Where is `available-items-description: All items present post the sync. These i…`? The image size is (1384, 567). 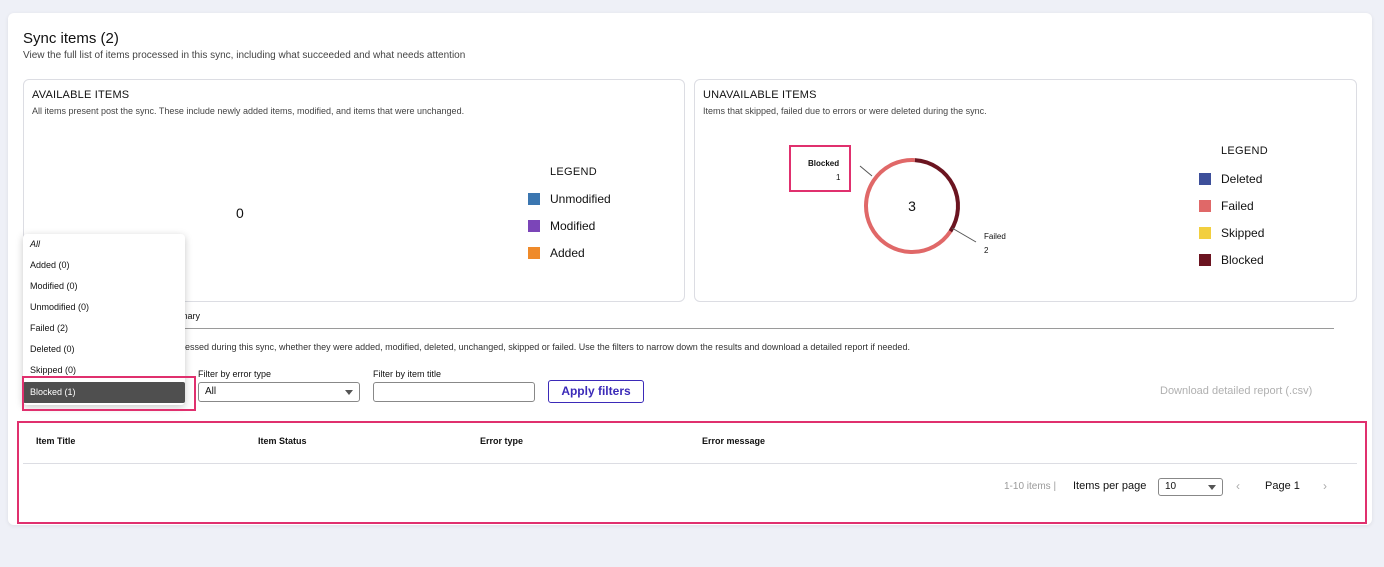
available-items-description: All items present post the sync. These i… is located at coordinates (248, 111).